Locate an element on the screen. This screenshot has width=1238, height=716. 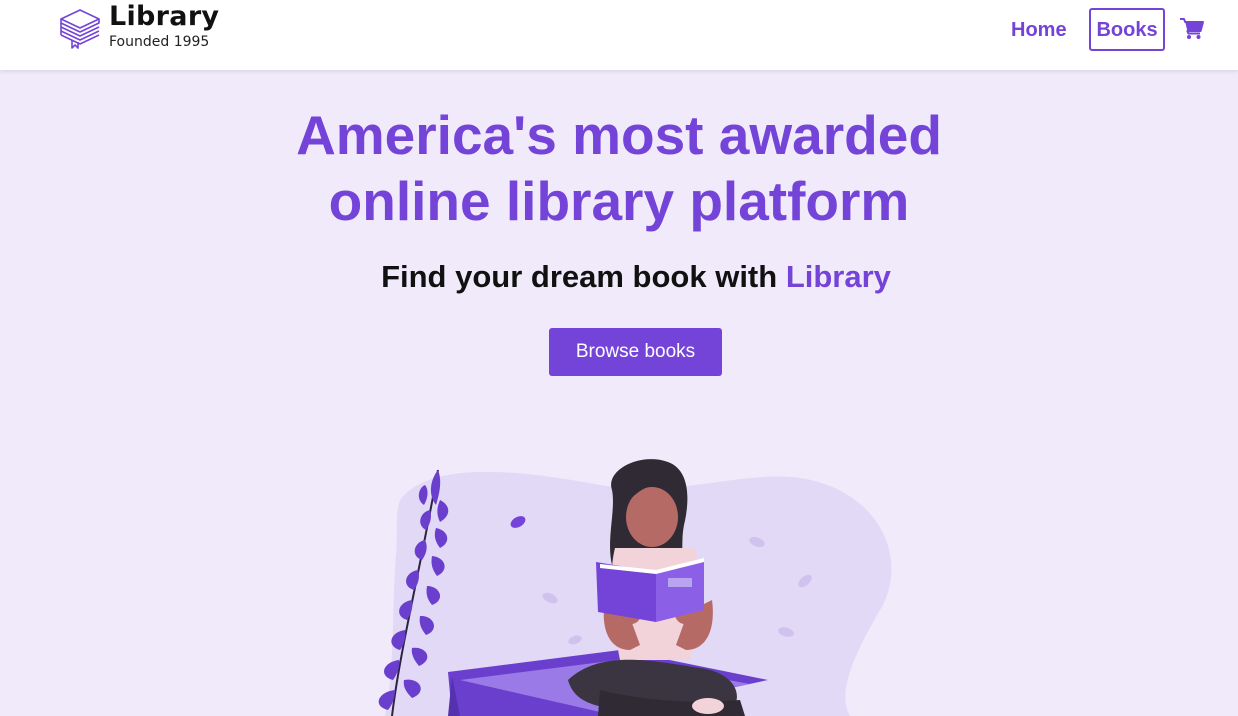
reading-woman-illustration is located at coordinates (635, 587).